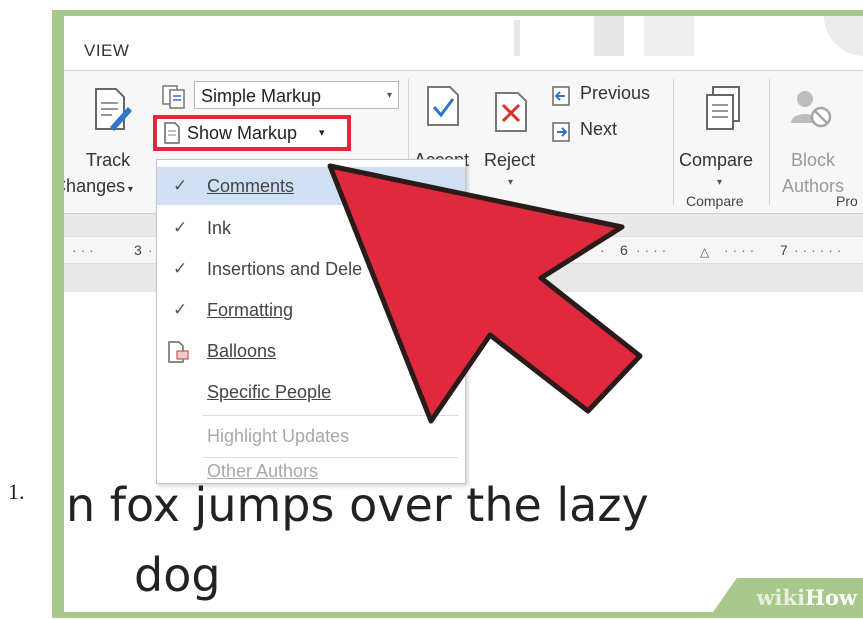 This screenshot has height=620, width=863. What do you see at coordinates (781, 597) in the screenshot?
I see `watermark-wiki: wiki` at bounding box center [781, 597].